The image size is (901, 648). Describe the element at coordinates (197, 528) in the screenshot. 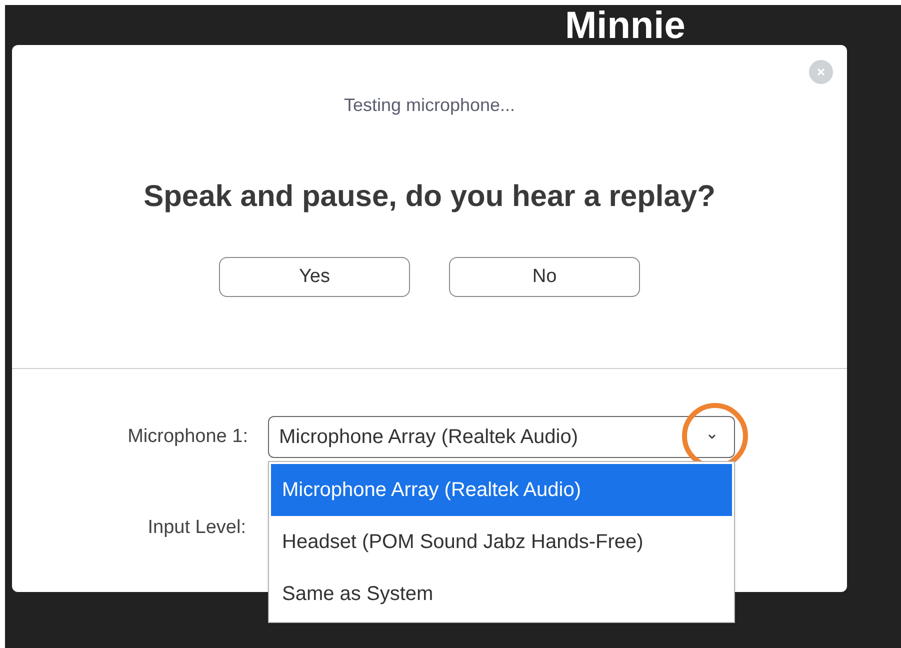

I see `input-level-label: Input Level:` at that location.